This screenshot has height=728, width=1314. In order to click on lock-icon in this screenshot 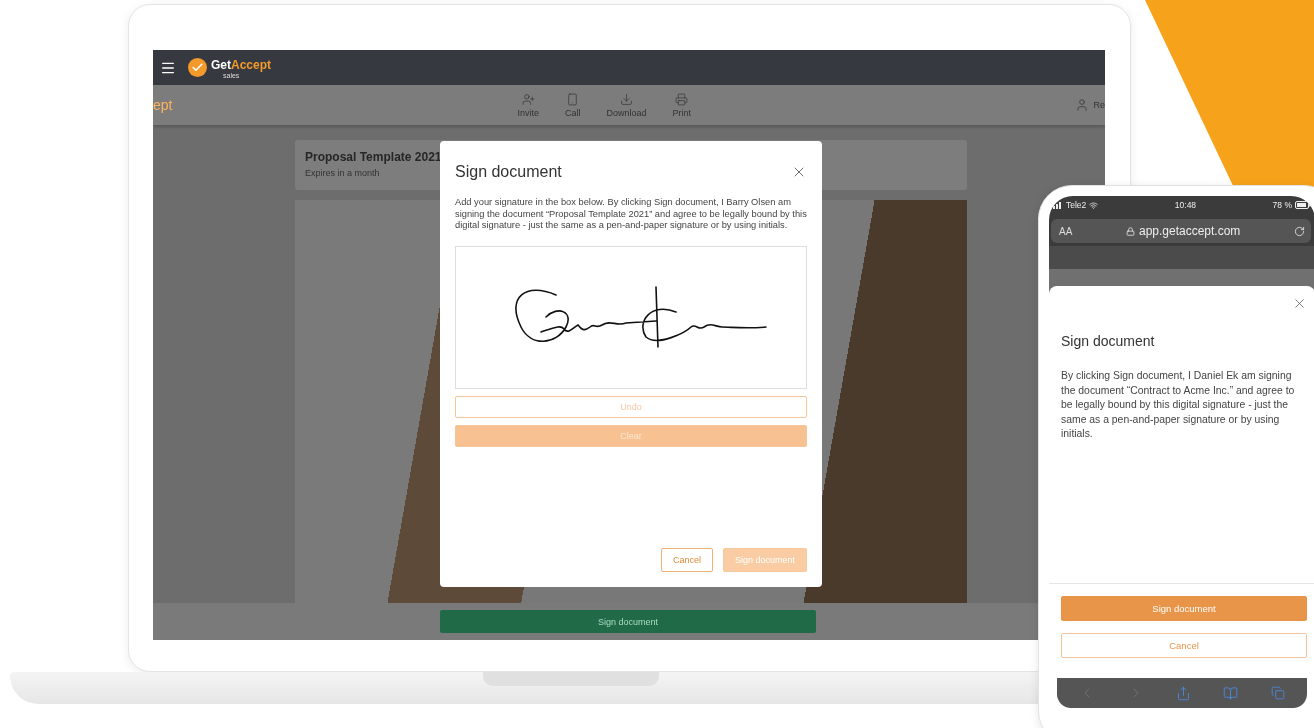, I will do `click(1130, 231)`.